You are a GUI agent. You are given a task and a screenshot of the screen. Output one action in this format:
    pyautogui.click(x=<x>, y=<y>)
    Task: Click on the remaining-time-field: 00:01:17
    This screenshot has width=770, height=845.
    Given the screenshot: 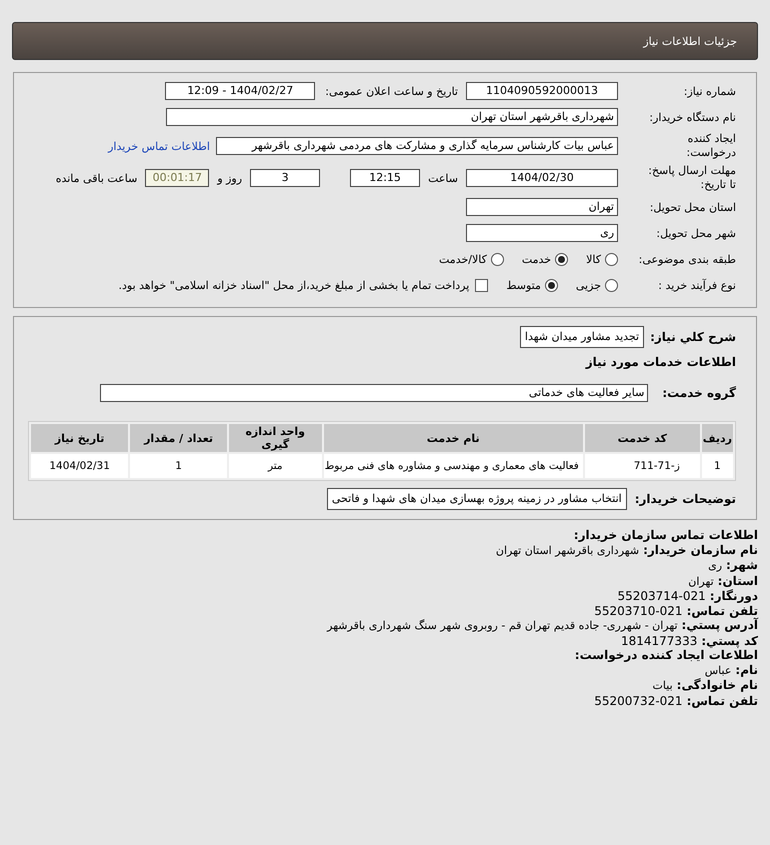 What is the action you would take?
    pyautogui.click(x=177, y=178)
    